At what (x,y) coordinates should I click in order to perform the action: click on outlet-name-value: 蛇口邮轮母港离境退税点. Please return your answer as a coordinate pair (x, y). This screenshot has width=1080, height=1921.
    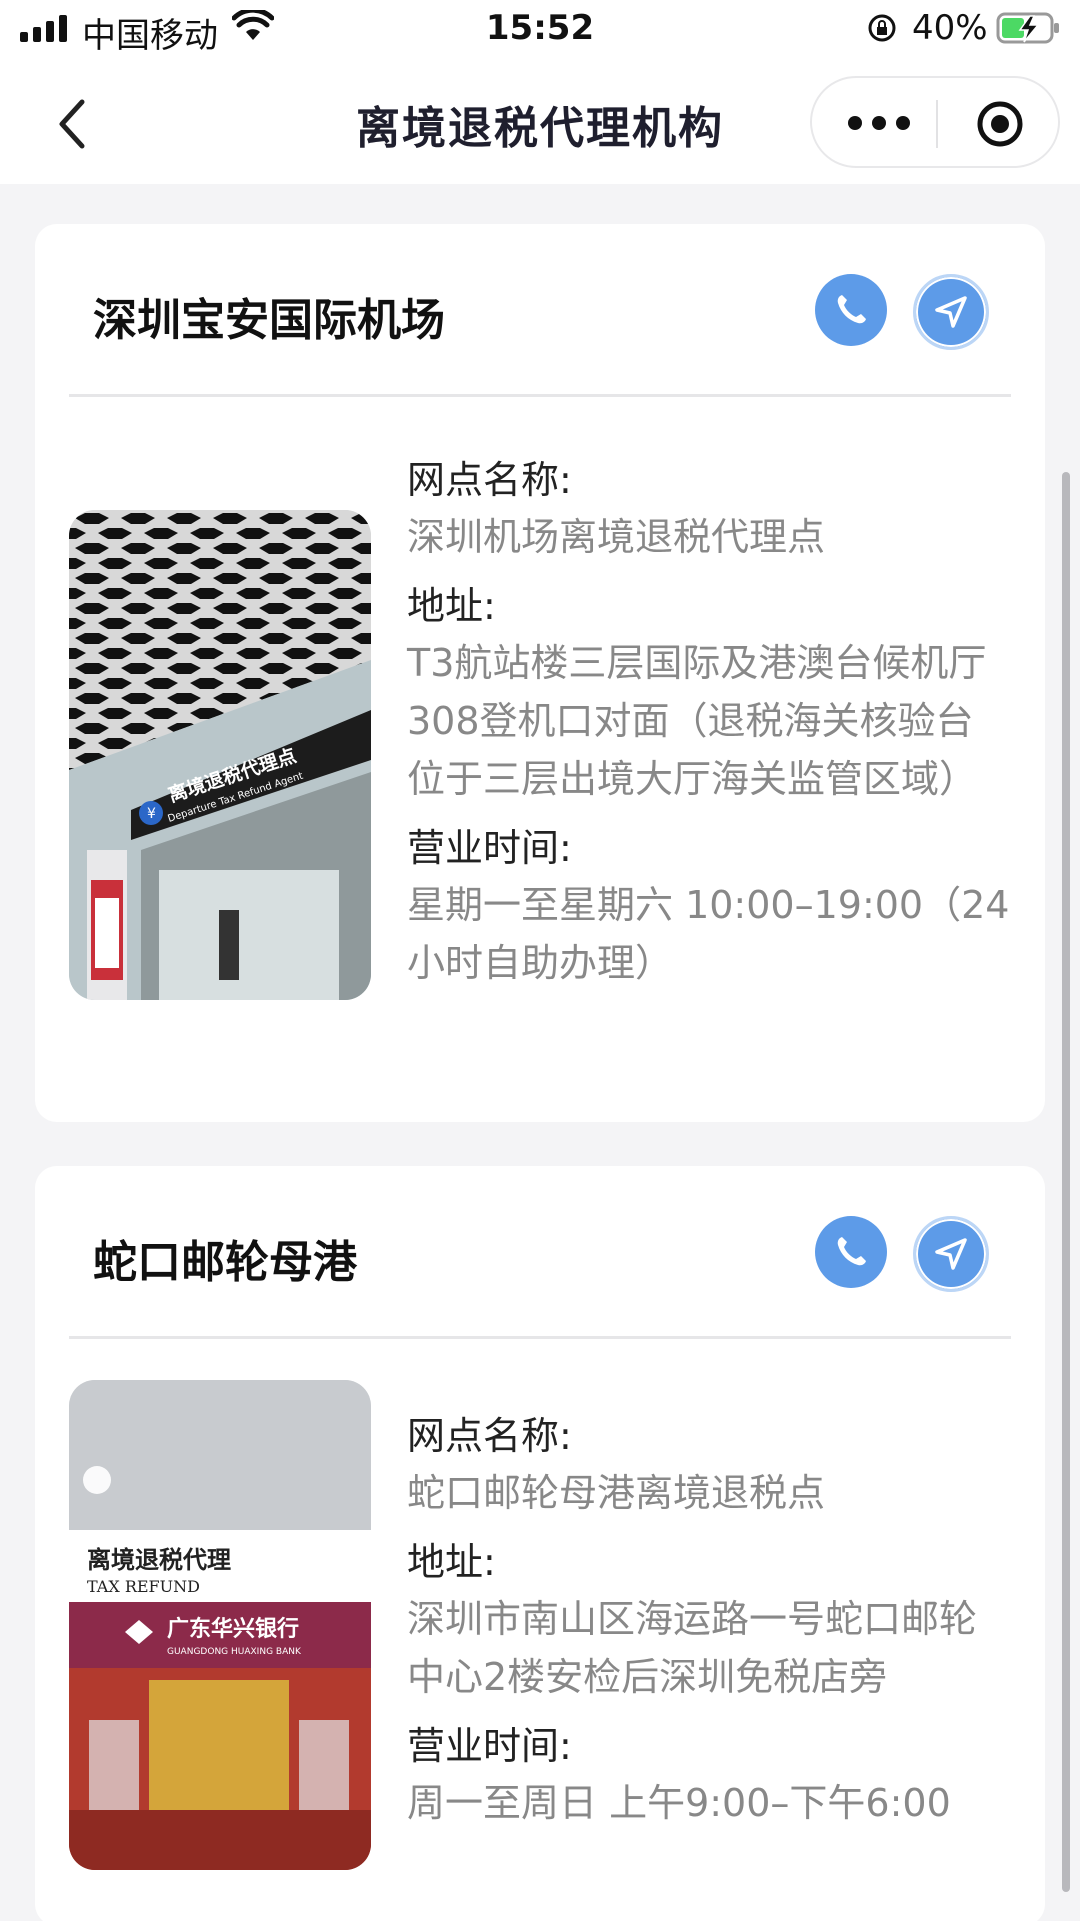
    Looking at the image, I should click on (616, 1493).